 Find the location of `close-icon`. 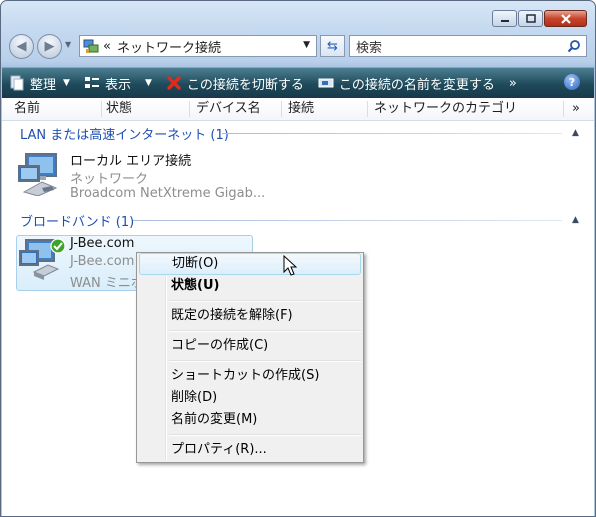

close-icon is located at coordinates (565, 18).